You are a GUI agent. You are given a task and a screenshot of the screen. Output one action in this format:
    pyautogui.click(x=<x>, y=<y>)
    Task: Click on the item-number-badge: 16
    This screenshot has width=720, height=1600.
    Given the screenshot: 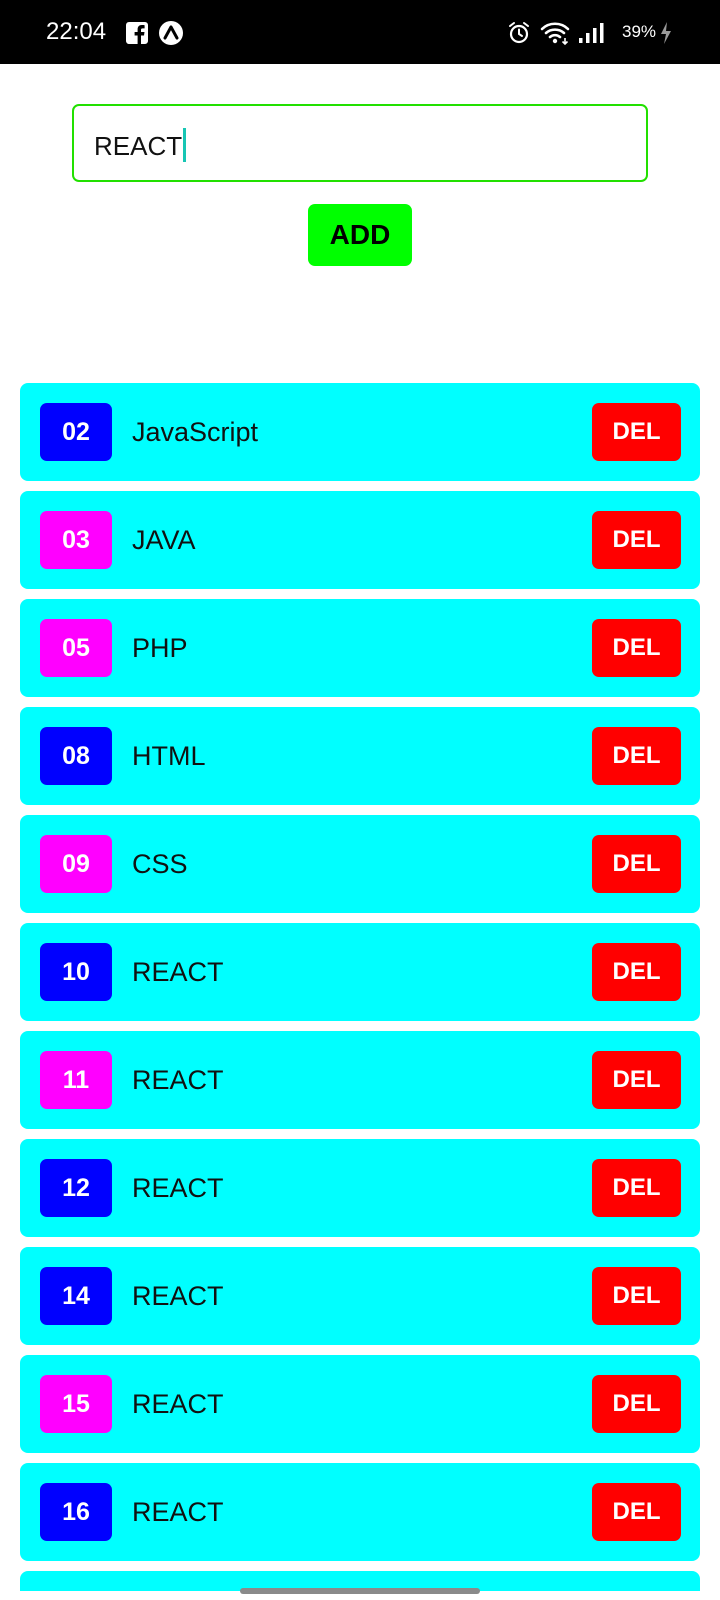 What is the action you would take?
    pyautogui.click(x=76, y=1512)
    